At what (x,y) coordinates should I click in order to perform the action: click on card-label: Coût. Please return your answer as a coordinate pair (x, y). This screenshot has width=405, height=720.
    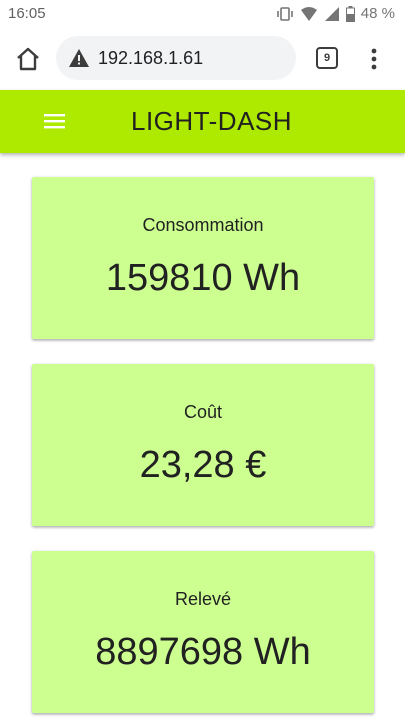
    Looking at the image, I should click on (203, 412).